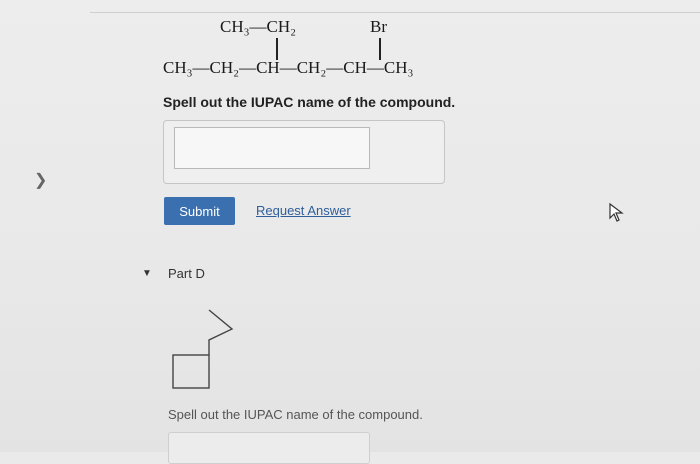 The height and width of the screenshot is (464, 700). I want to click on bond-vertical-bromo, so click(380, 49).